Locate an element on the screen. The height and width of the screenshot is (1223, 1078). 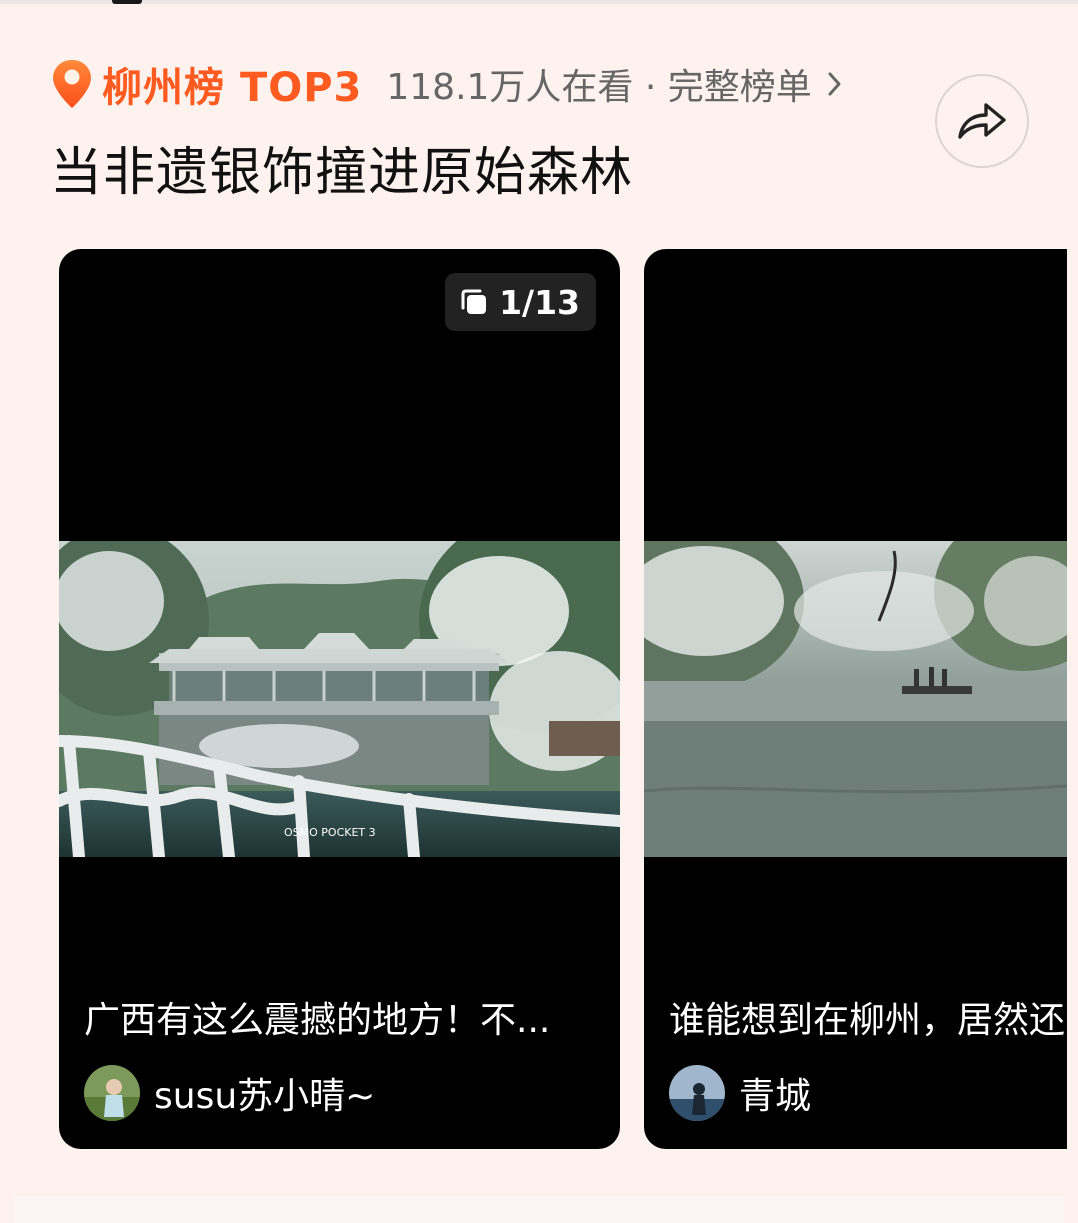
author-info: 青城 is located at coordinates (740, 1093).